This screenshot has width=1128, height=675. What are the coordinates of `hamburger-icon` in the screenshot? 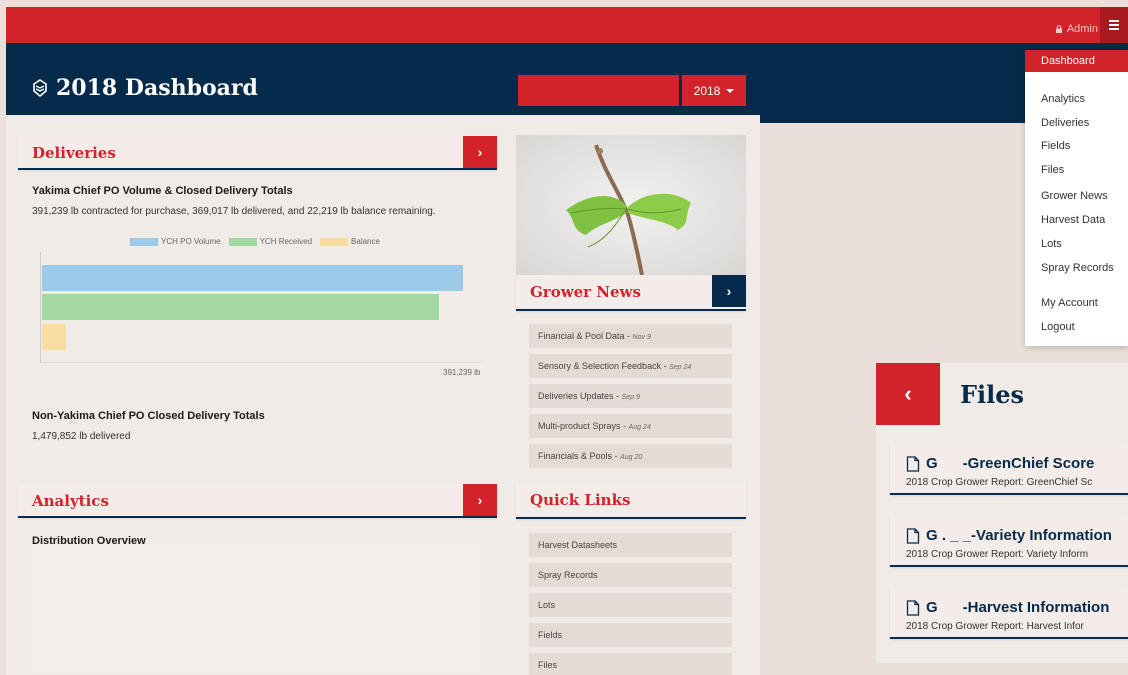 It's located at (1114, 25).